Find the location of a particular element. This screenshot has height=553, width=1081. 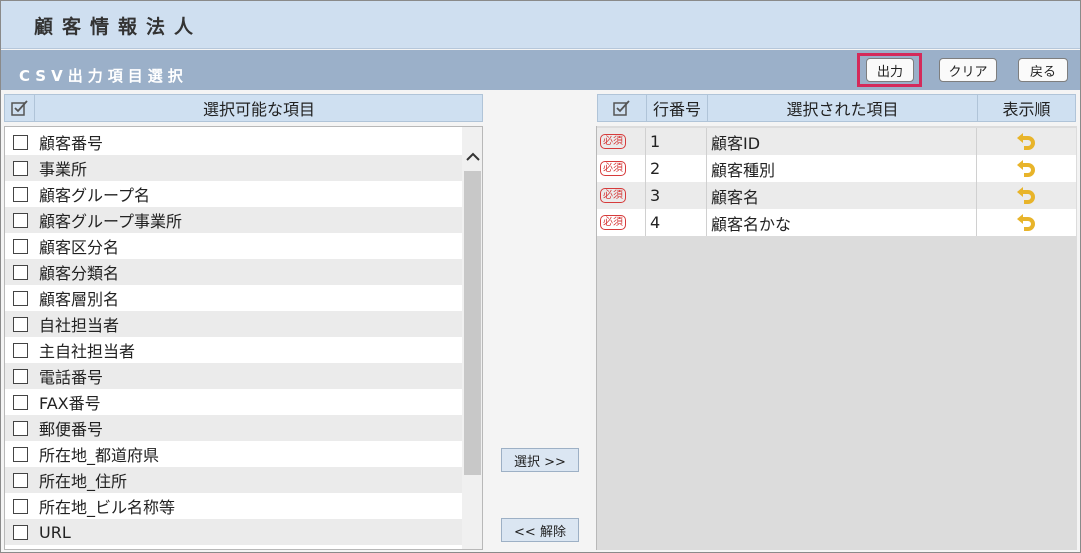

list-item: 顧客分類名 is located at coordinates (233, 272).